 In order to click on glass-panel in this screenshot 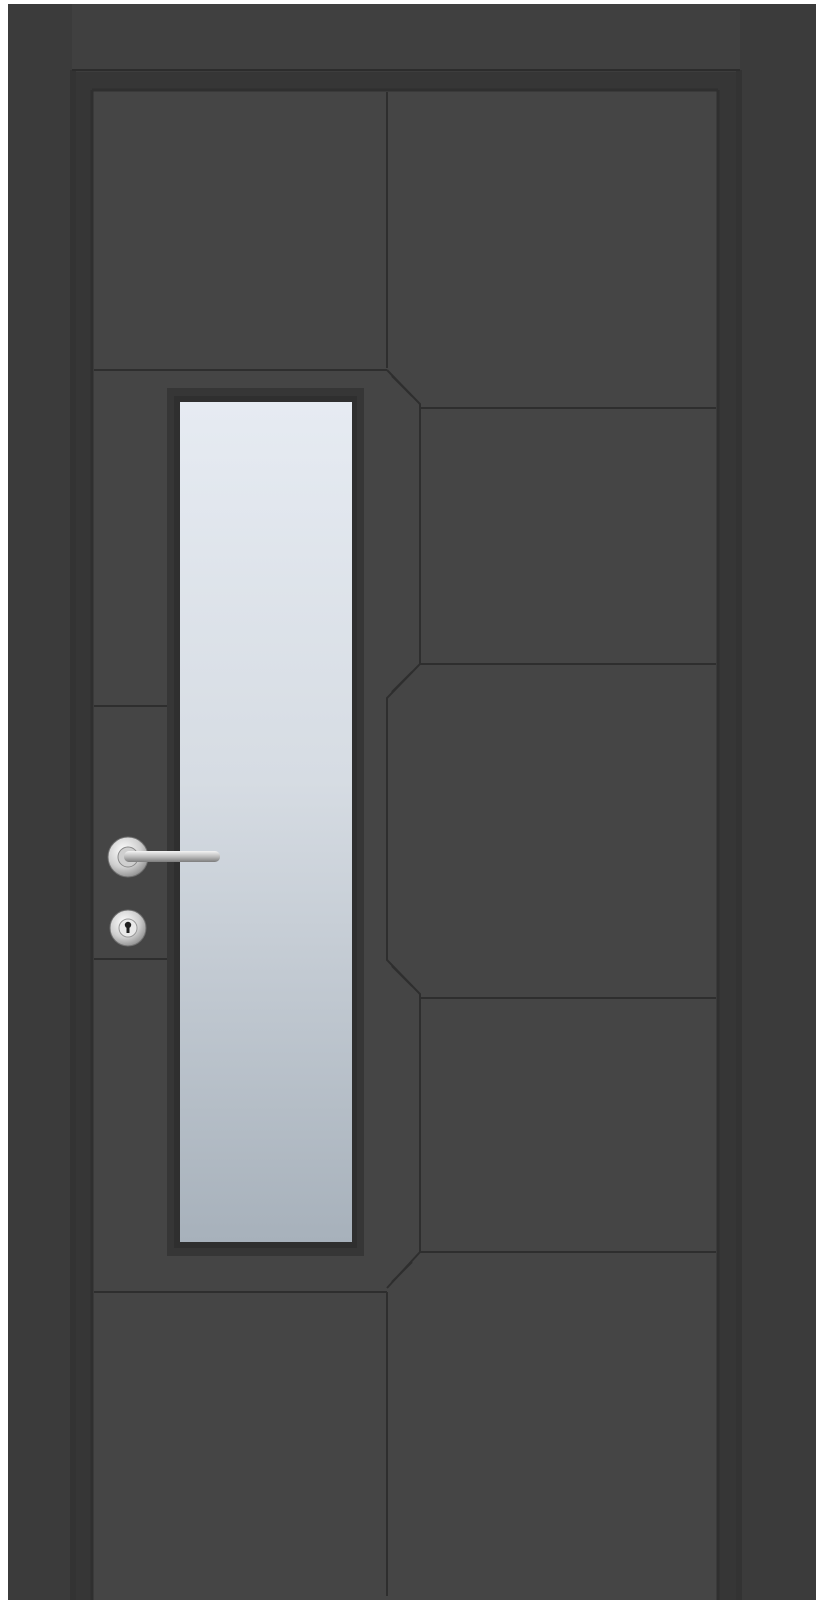, I will do `click(265, 822)`.